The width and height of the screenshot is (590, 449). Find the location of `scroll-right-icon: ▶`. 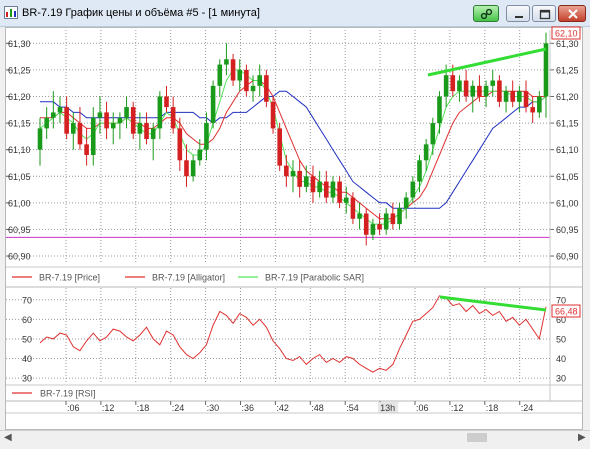

scroll-right-icon: ▶ is located at coordinates (582, 438).